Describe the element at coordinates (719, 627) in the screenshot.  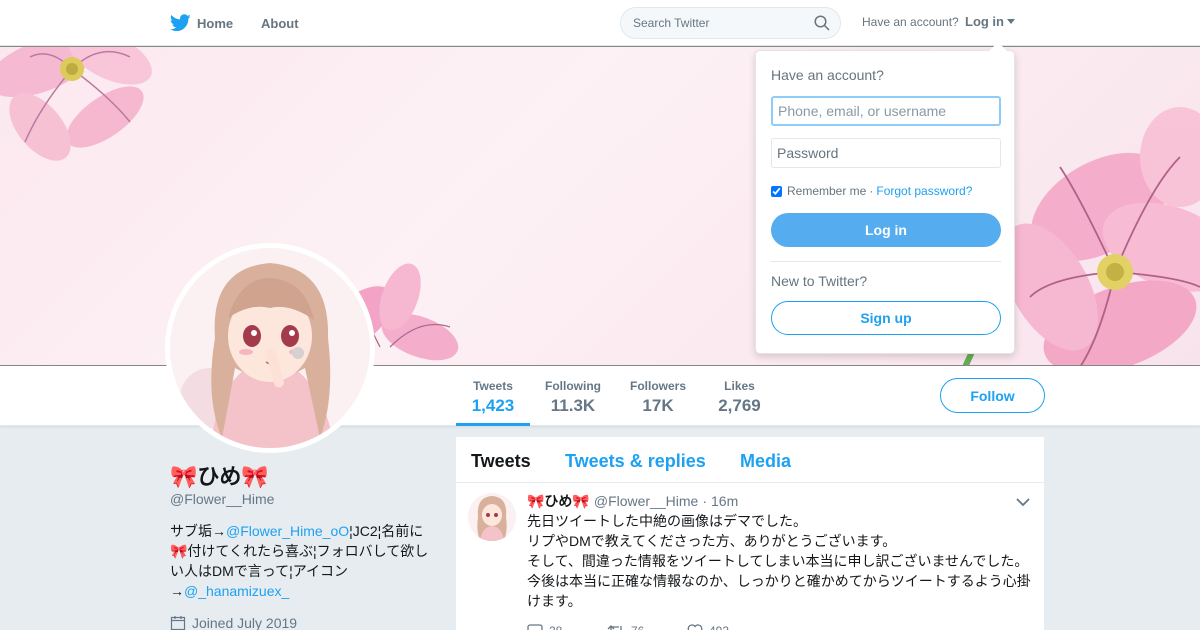
I see `like-count: 493` at that location.